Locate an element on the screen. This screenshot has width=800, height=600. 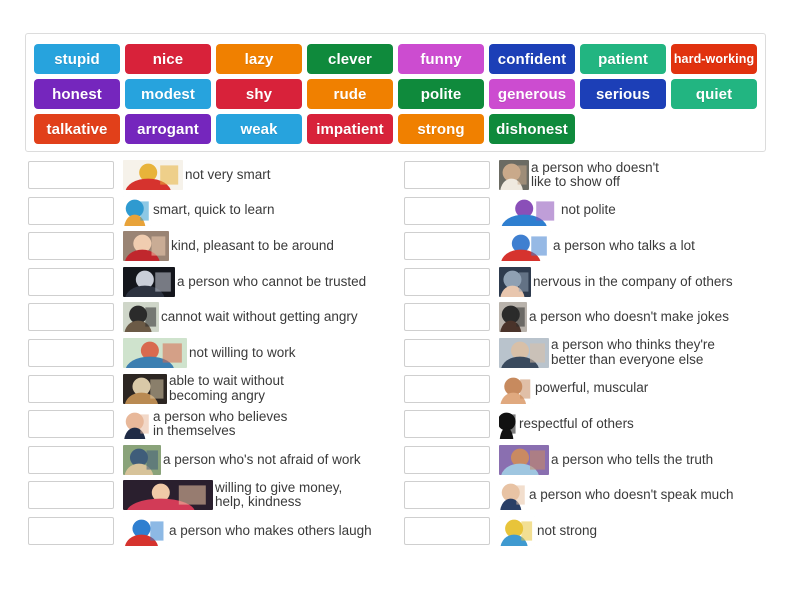
match-row: a person who cannot be trusted is located at coordinates (220, 281).